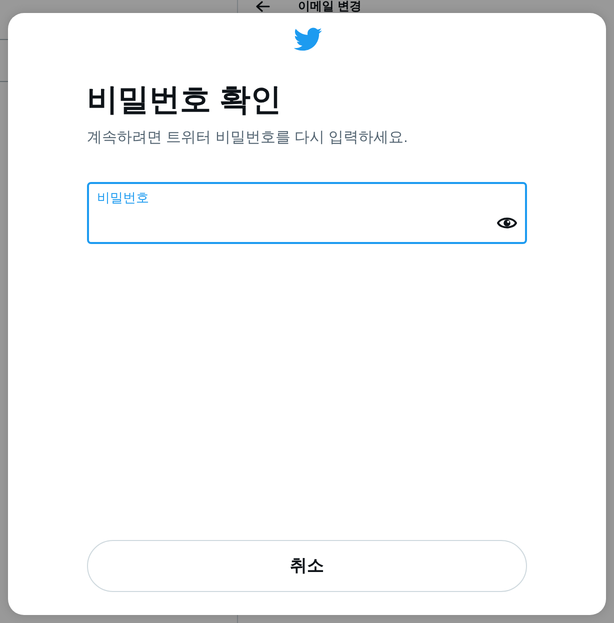 This screenshot has width=614, height=623. What do you see at coordinates (330, 6) in the screenshot?
I see `page-title: 이메일 변경` at bounding box center [330, 6].